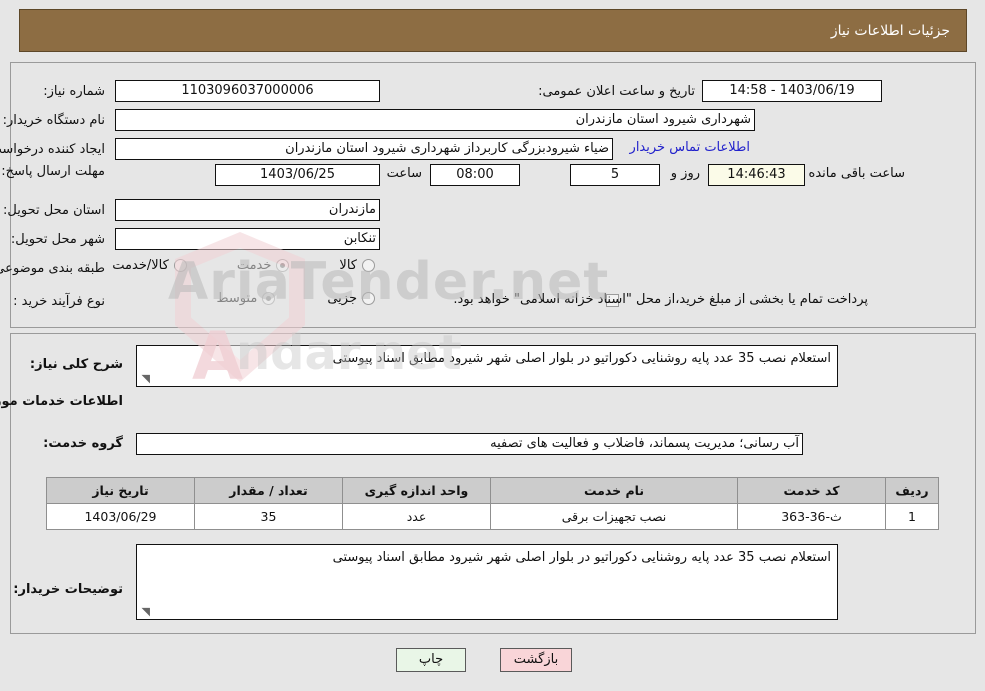 The image size is (985, 691). What do you see at coordinates (416, 490) in the screenshot?
I see `column-header-unit: واحد اندازه گیری` at bounding box center [416, 490].